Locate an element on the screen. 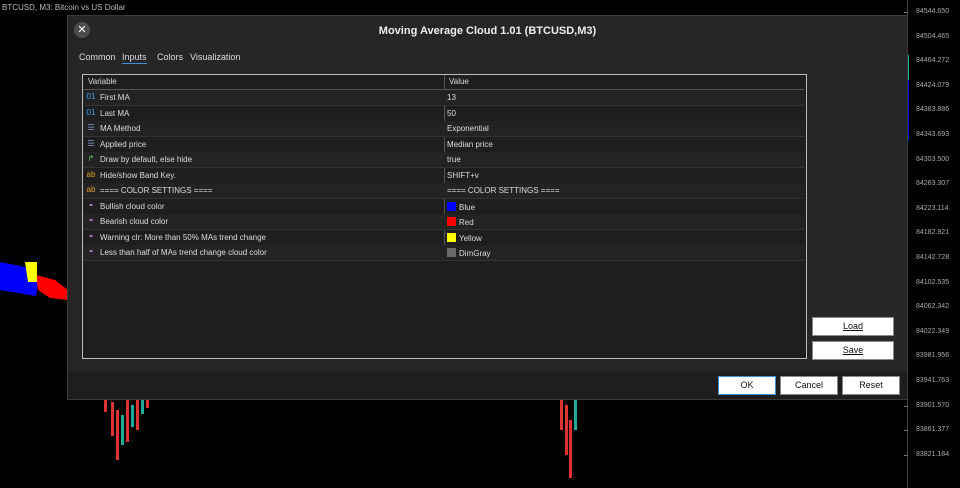 The image size is (960, 488). dialog-header: Moving Average Cloud 1.01 (BTCUSD,M3) ✕ is located at coordinates (487, 31).